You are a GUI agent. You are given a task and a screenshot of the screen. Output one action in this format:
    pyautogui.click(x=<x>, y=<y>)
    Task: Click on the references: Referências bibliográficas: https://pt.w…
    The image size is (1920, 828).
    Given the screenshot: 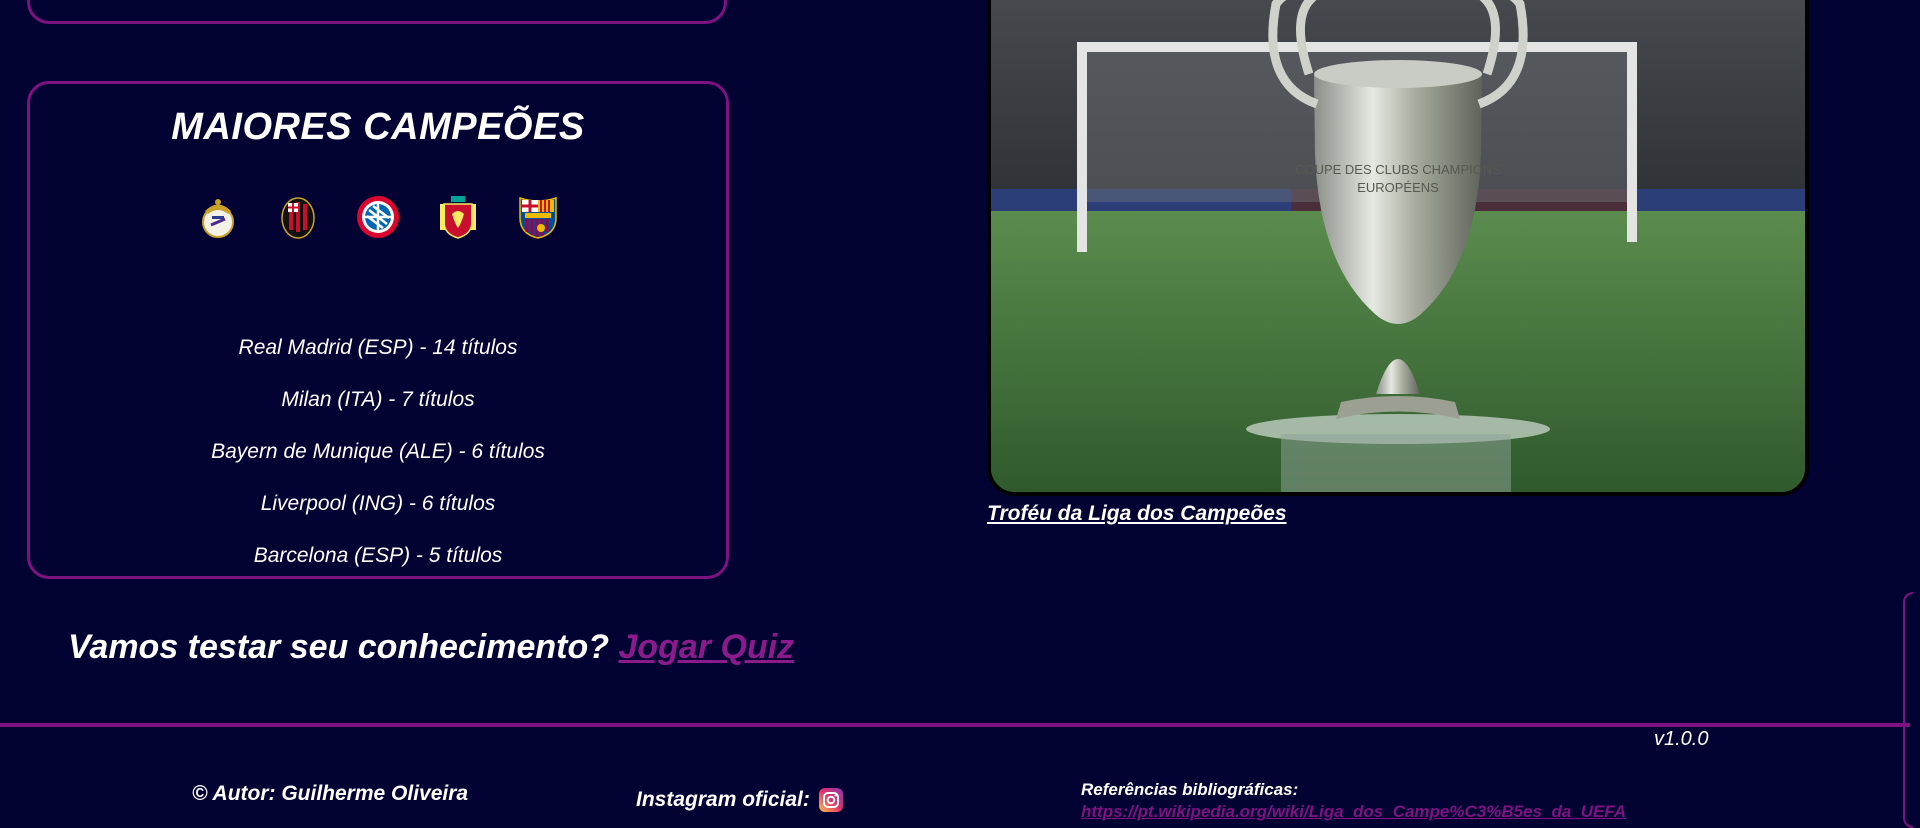 What is the action you would take?
    pyautogui.click(x=1353, y=801)
    